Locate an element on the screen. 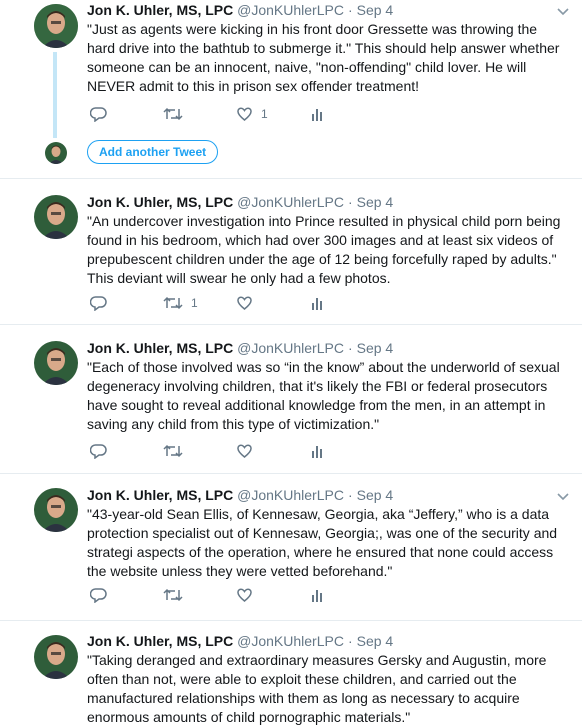 Image resolution: width=582 pixels, height=727 pixels. avatar-small is located at coordinates (56, 153).